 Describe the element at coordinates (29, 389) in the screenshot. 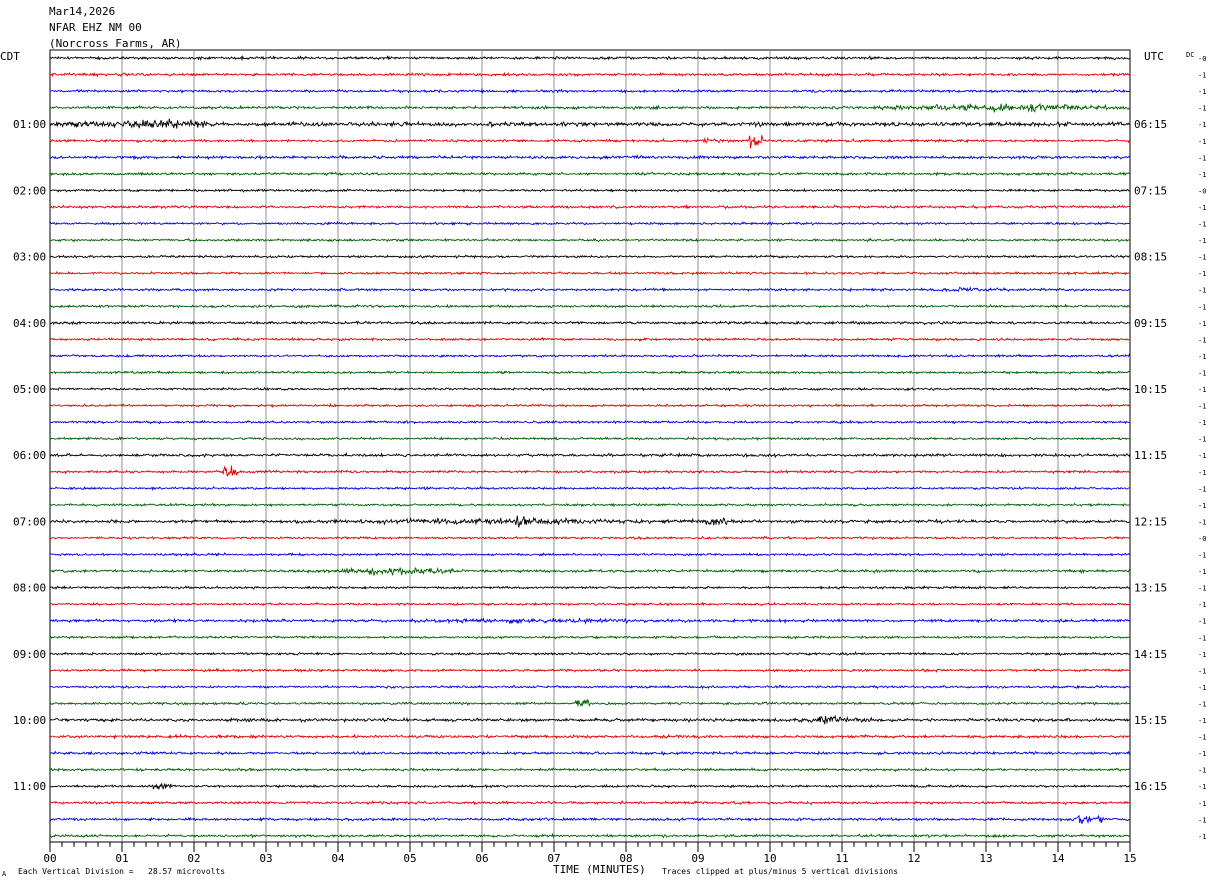

I see `left-hour-label: 05:00` at that location.